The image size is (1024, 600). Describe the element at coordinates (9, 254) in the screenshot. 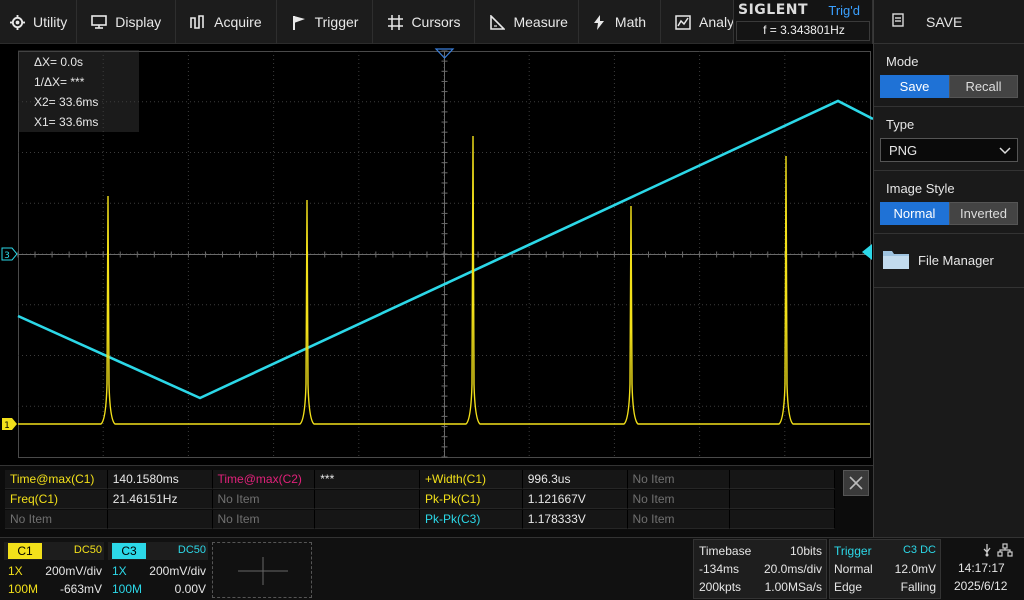

I see `c3-offset-marker: 3` at that location.